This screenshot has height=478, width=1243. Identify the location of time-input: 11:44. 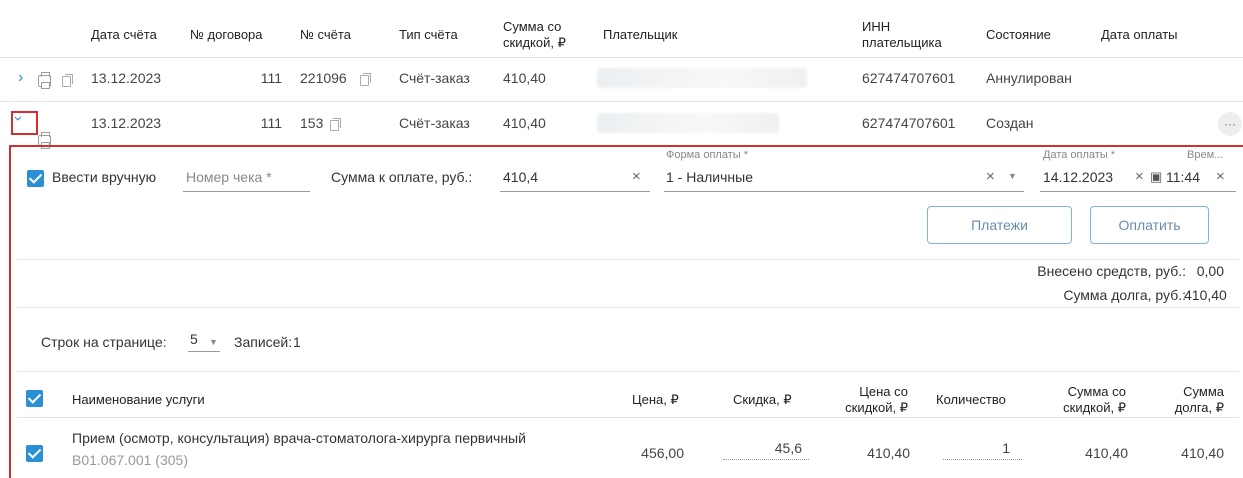
(1183, 177).